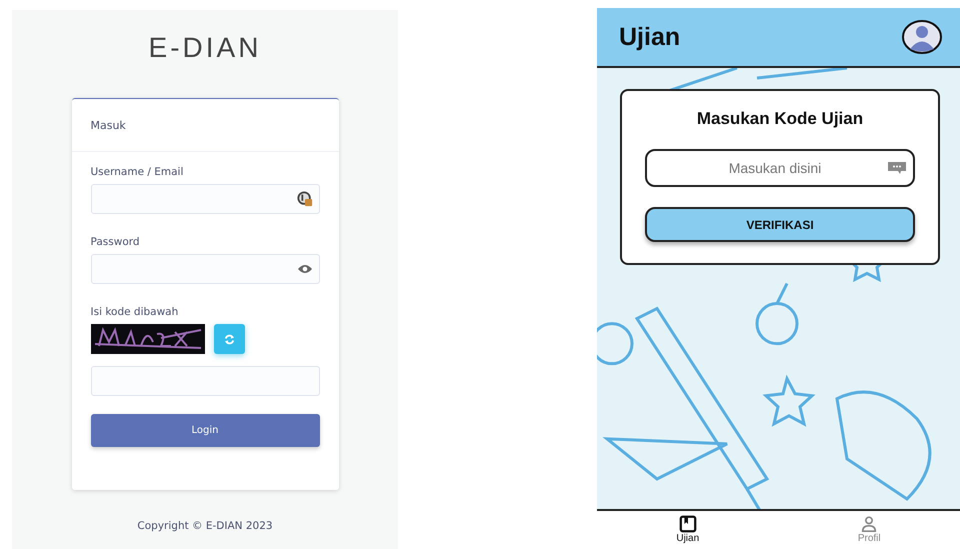  What do you see at coordinates (108, 125) in the screenshot?
I see `card-title: Masuk` at bounding box center [108, 125].